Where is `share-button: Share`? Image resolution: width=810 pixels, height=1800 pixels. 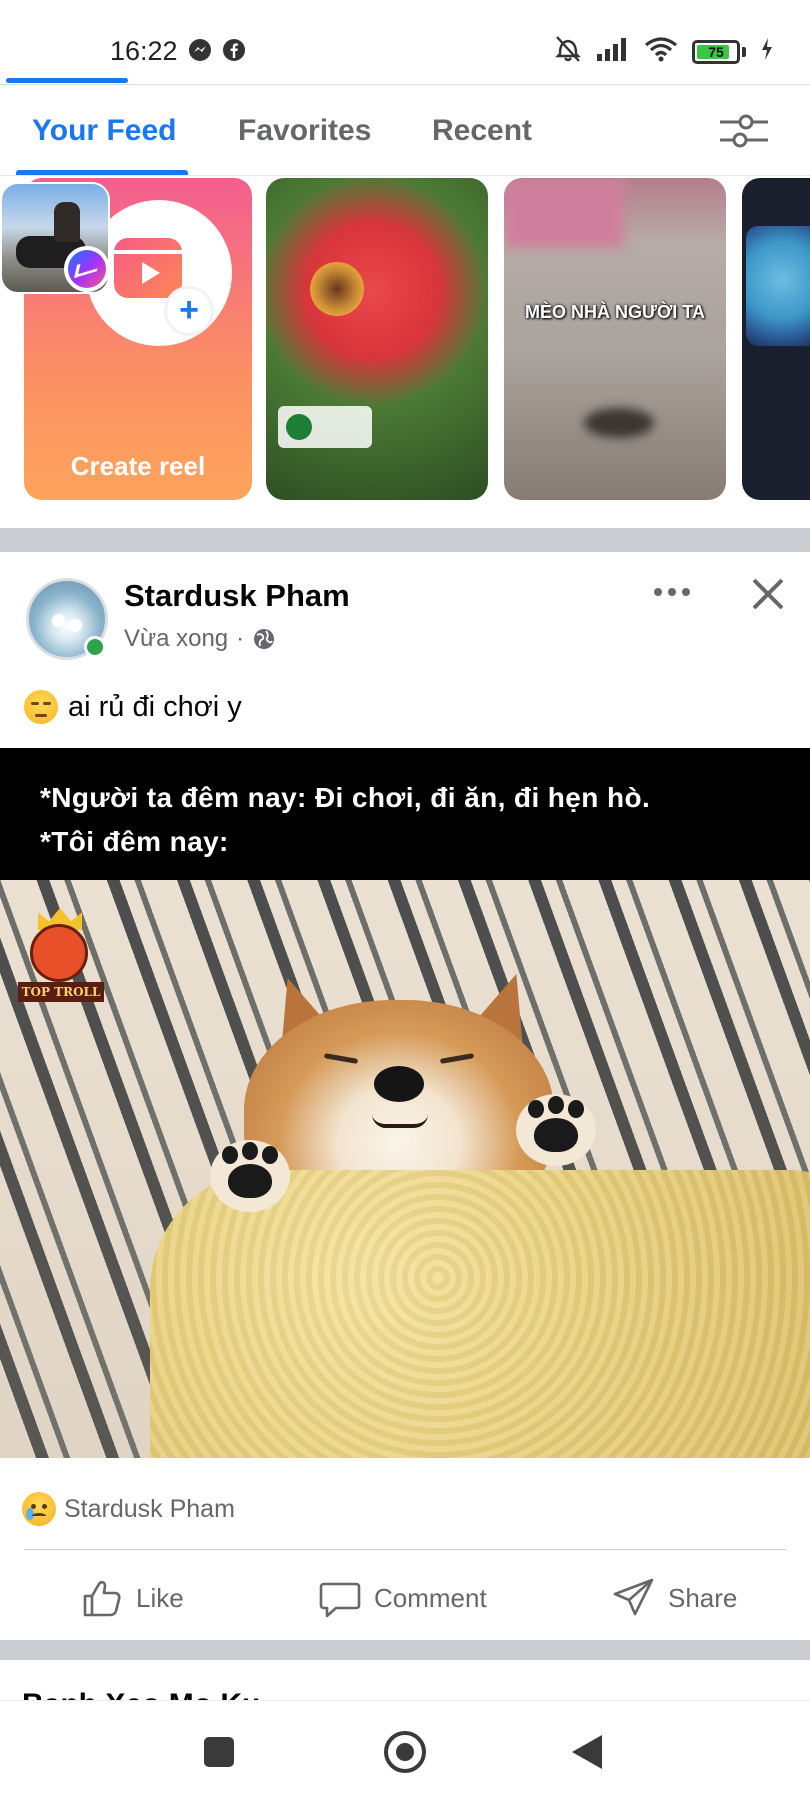 share-button: Share is located at coordinates (674, 1598).